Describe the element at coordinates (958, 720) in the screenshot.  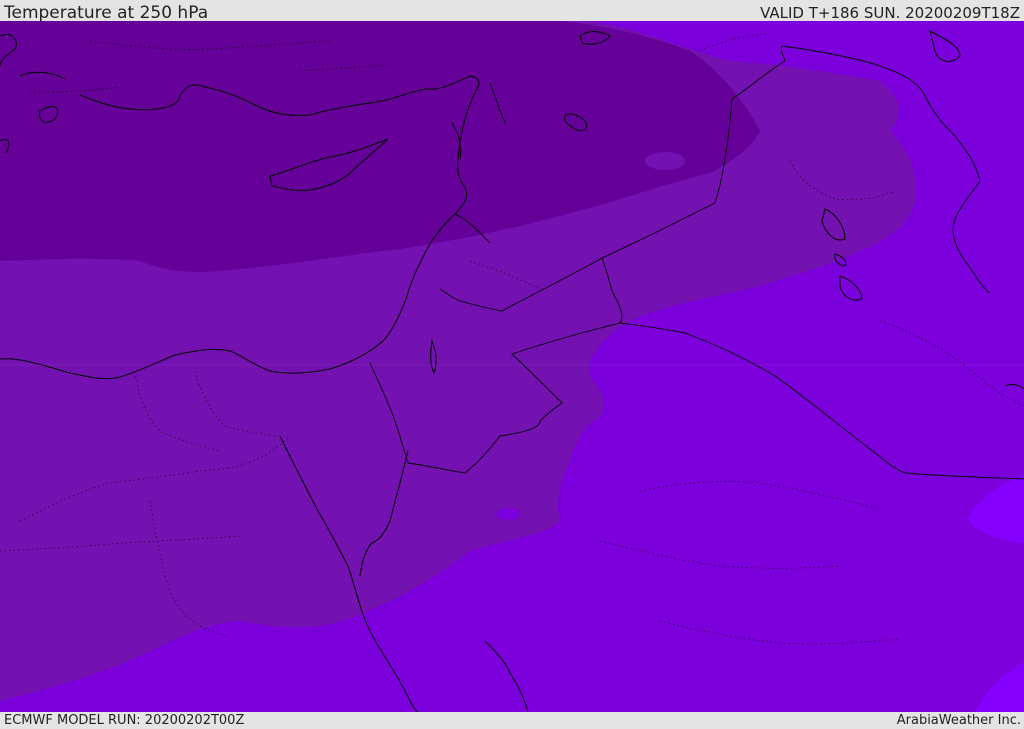
I see `credit-label: ArabiaWeather Inc.` at that location.